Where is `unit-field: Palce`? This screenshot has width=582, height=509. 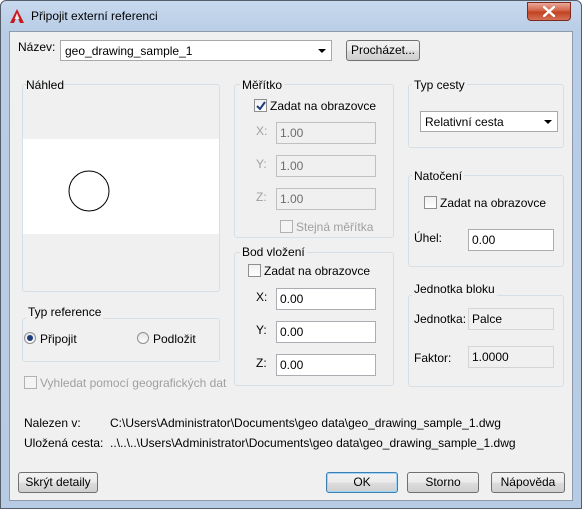
unit-field: Palce is located at coordinates (511, 319).